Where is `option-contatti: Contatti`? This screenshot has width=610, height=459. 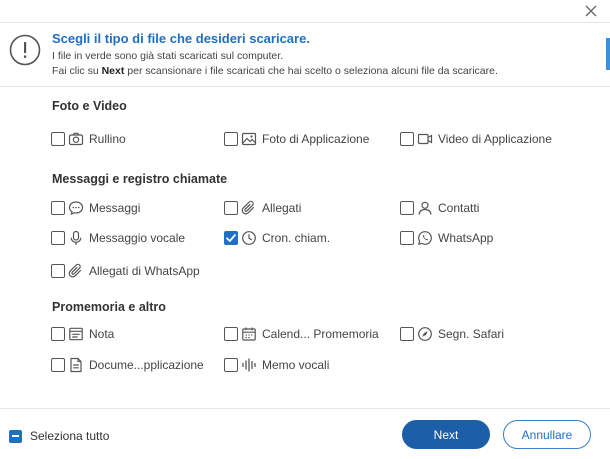
option-contatti: Contatti is located at coordinates (439, 208).